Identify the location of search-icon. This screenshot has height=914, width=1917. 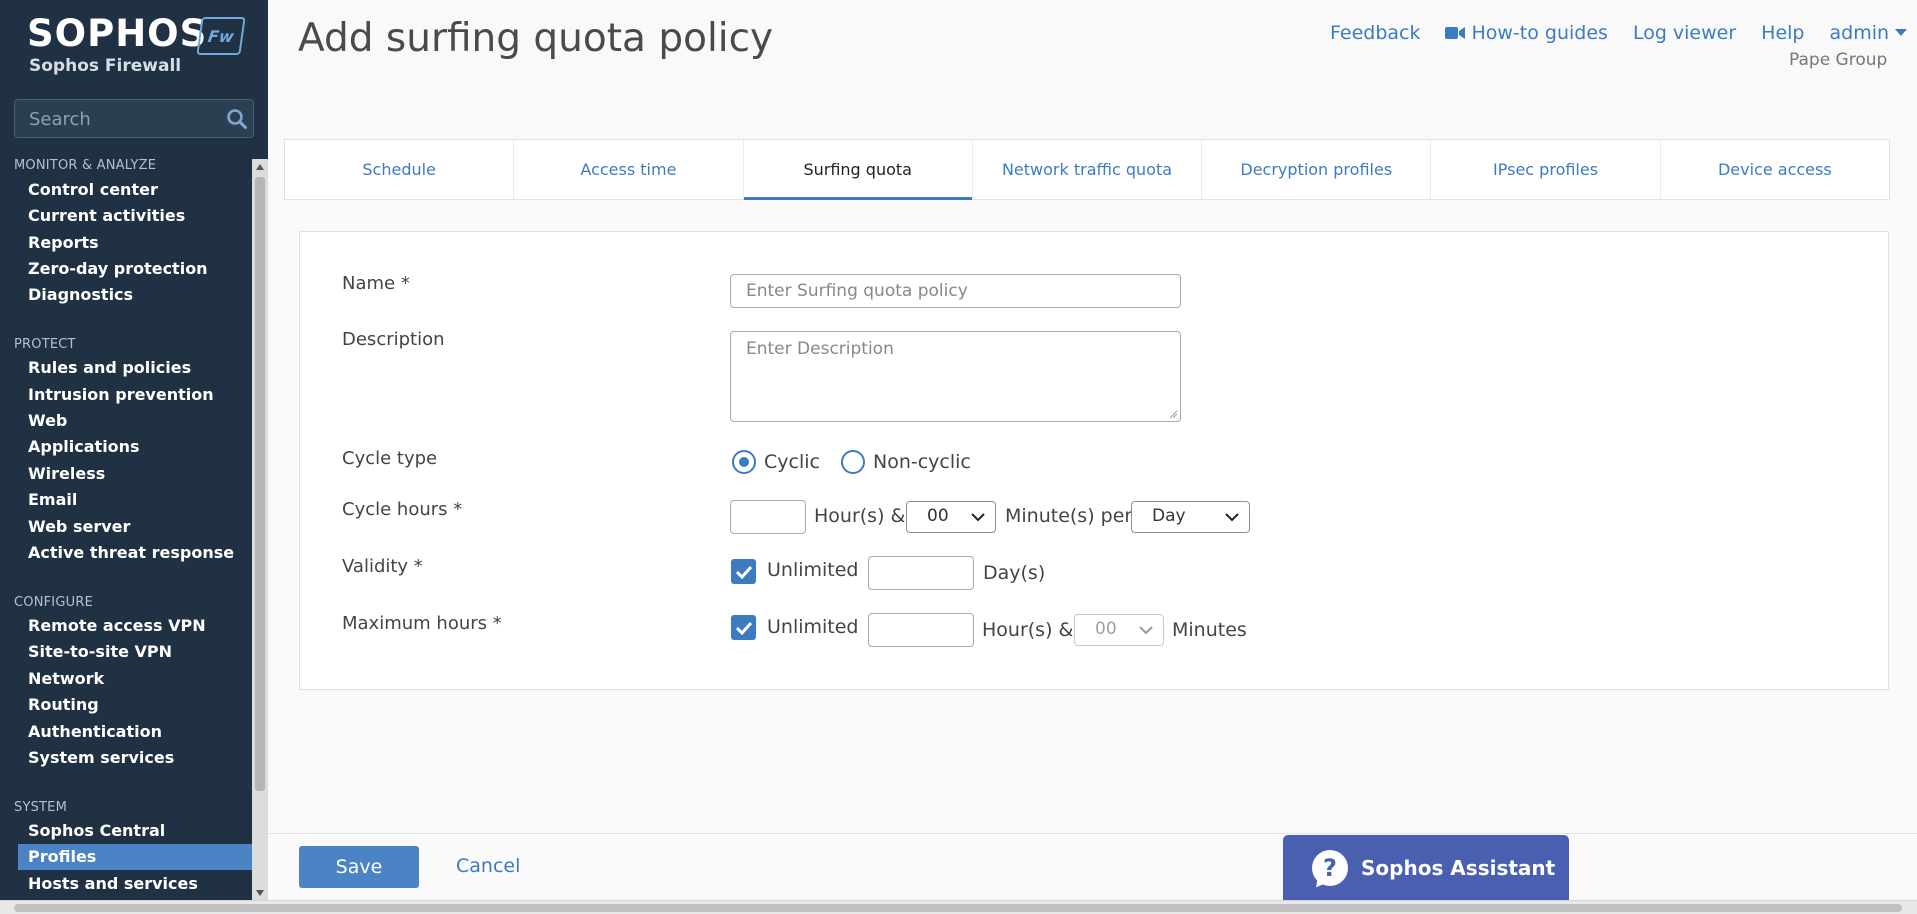
(237, 121).